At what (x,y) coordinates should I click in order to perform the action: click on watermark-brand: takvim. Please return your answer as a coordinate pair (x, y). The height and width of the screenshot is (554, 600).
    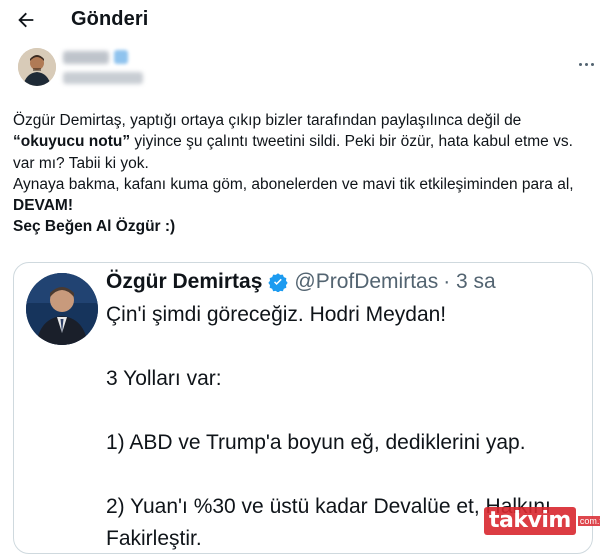
    Looking at the image, I should click on (530, 521).